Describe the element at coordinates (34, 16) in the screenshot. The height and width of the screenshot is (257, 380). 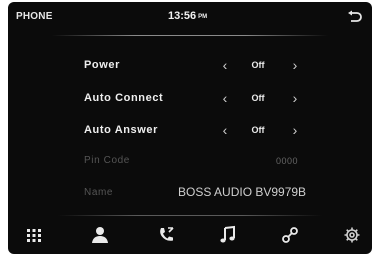
I see `page-title: PHONE` at that location.